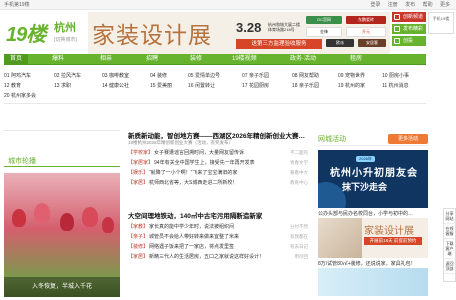  I want to click on subnav-item: 01 阿鸡汽车, so click(17, 75).